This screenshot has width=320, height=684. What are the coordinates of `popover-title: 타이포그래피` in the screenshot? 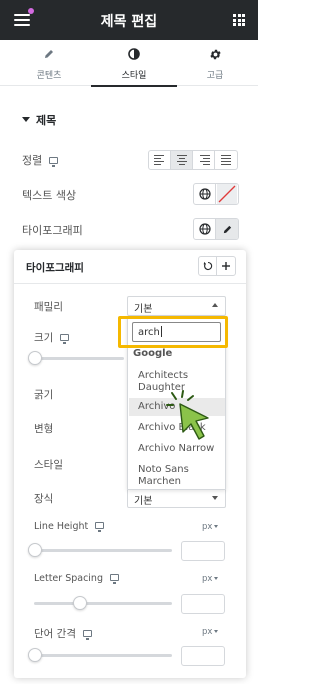 It's located at (55, 268).